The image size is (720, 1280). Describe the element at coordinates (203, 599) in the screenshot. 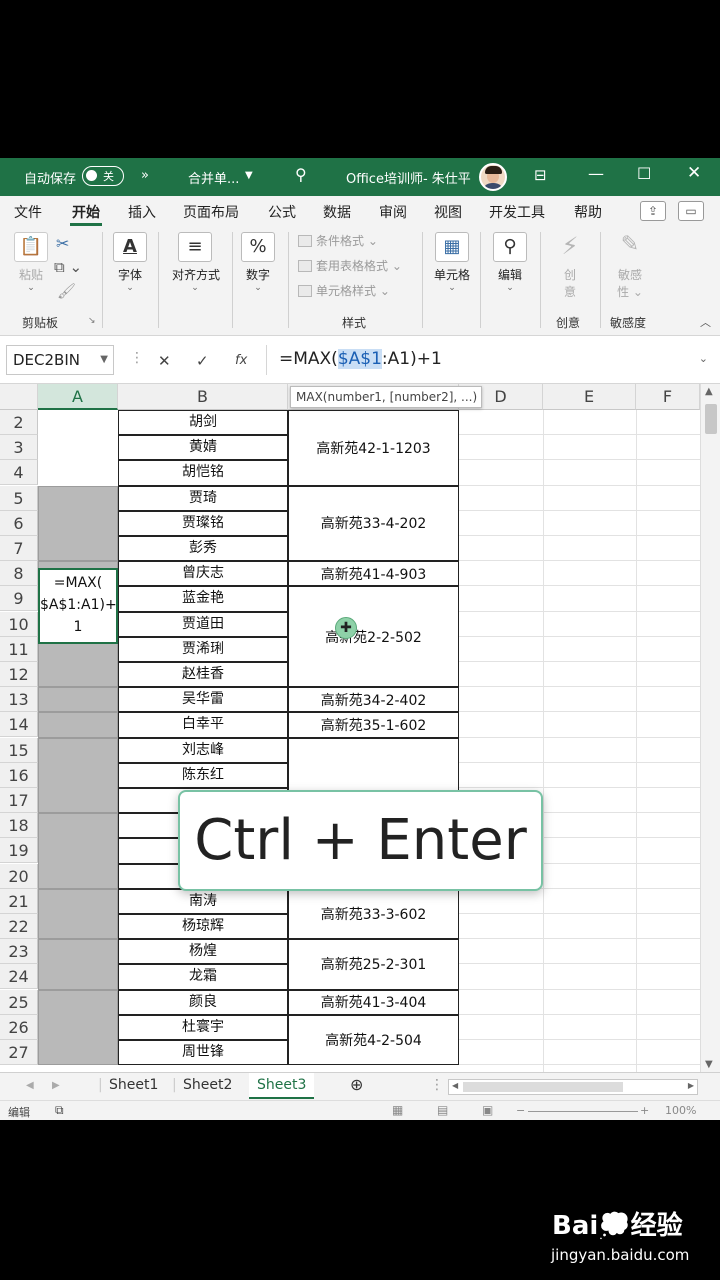

I see `name-cell: 蓝金艳` at that location.